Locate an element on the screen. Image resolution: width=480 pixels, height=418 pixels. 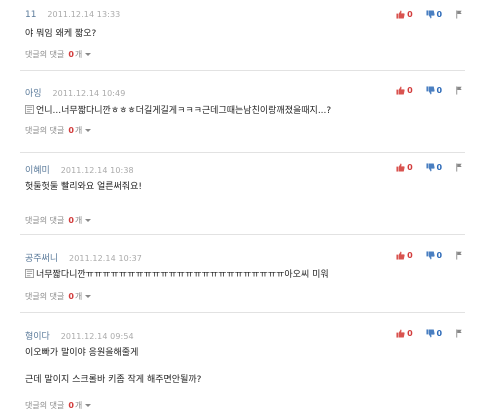
comment-date: 2011.12.14 10:38 is located at coordinates (97, 170).